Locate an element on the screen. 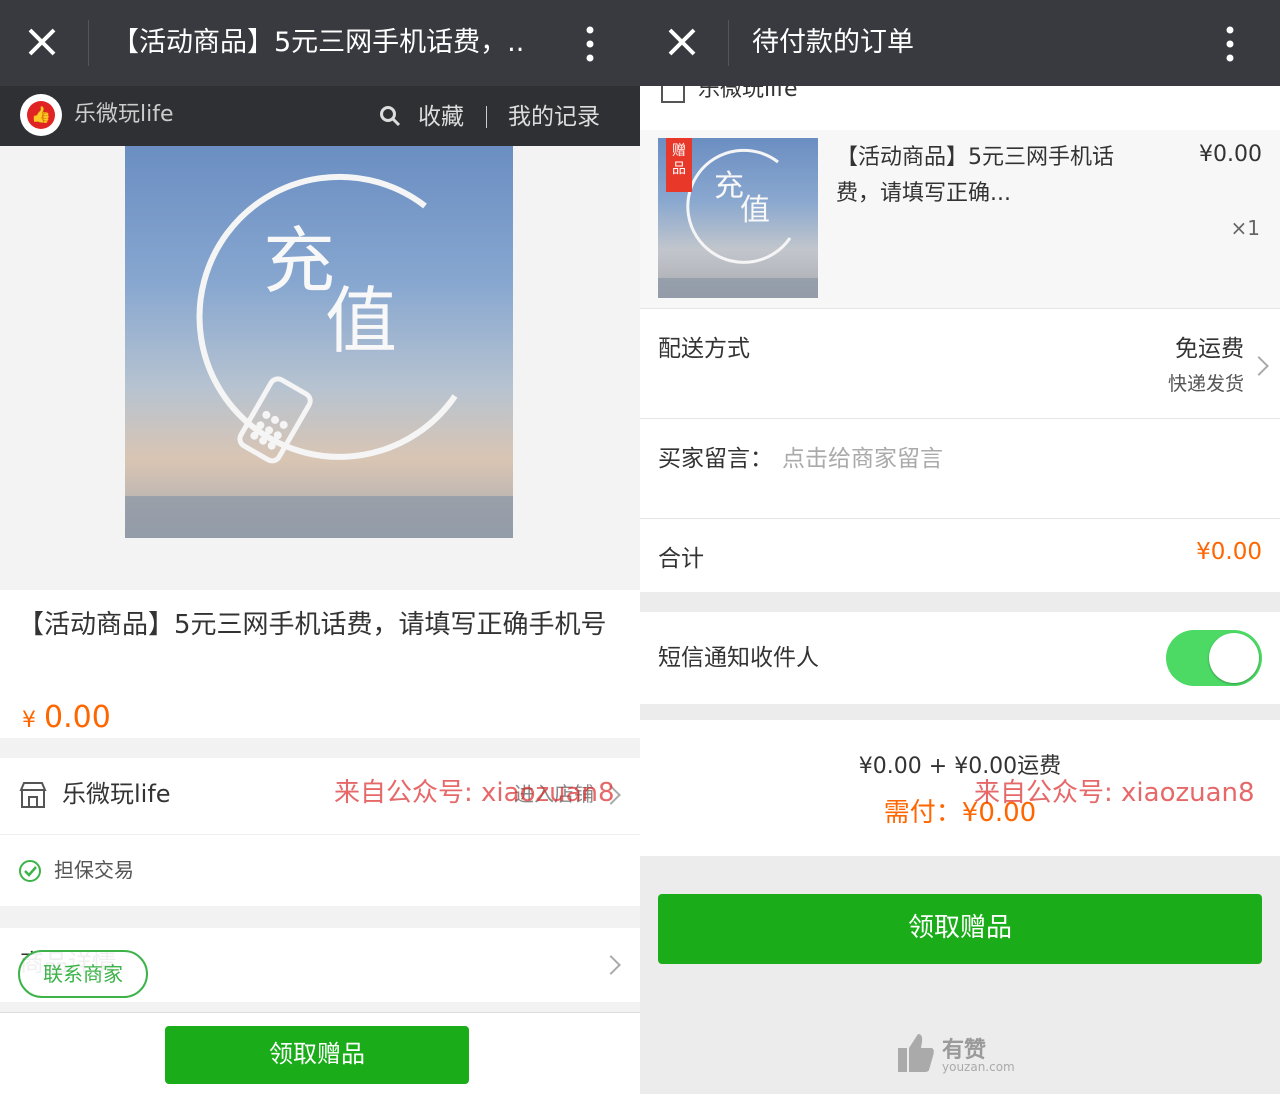 This screenshot has height=1094, width=1280. page-title: 【活动商品】5元三网手机话费，.. is located at coordinates (318, 42).